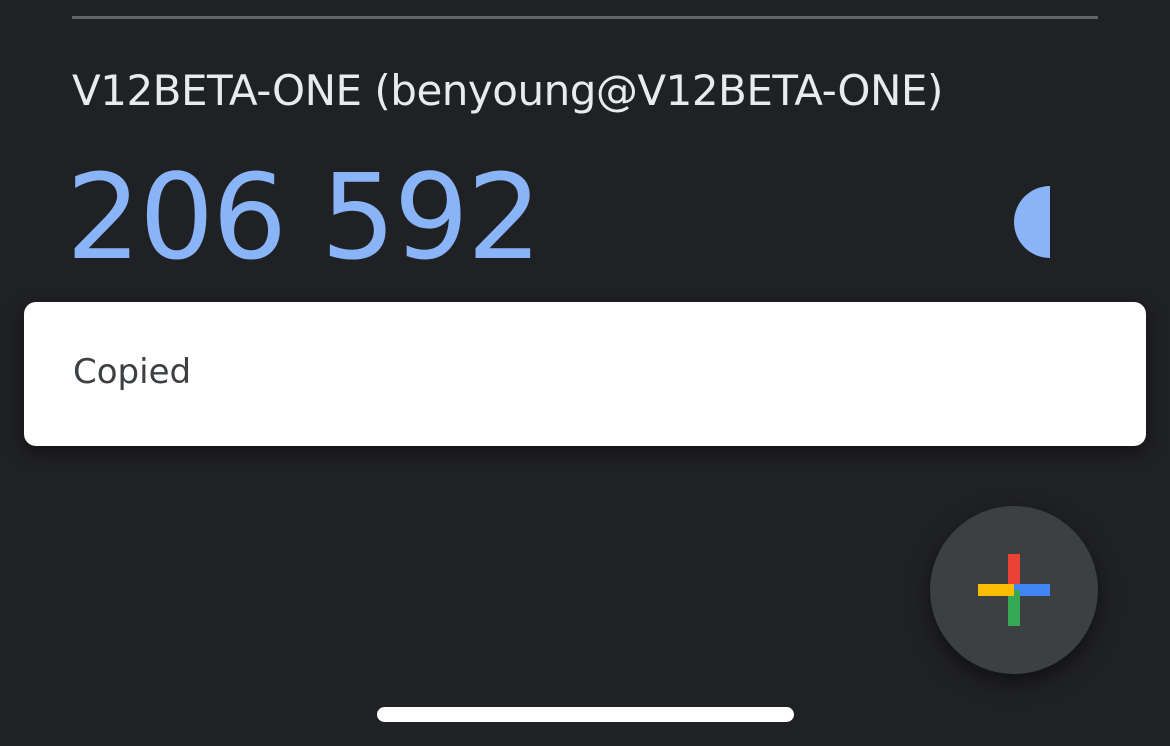 The width and height of the screenshot is (1170, 746). I want to click on list-divider, so click(585, 17).